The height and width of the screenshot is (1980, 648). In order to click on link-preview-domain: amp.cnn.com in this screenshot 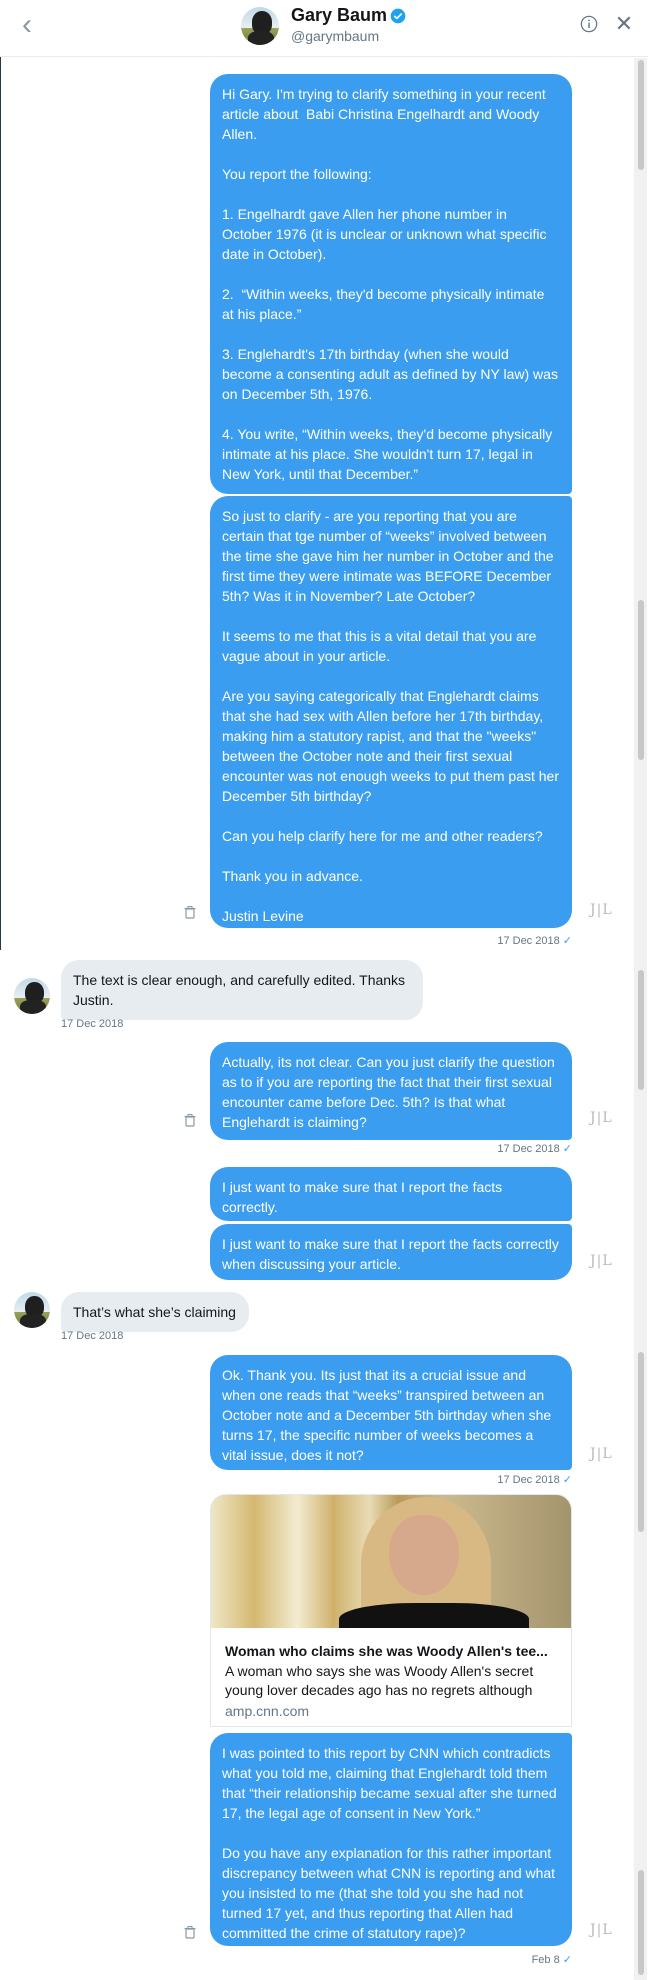, I will do `click(267, 1711)`.